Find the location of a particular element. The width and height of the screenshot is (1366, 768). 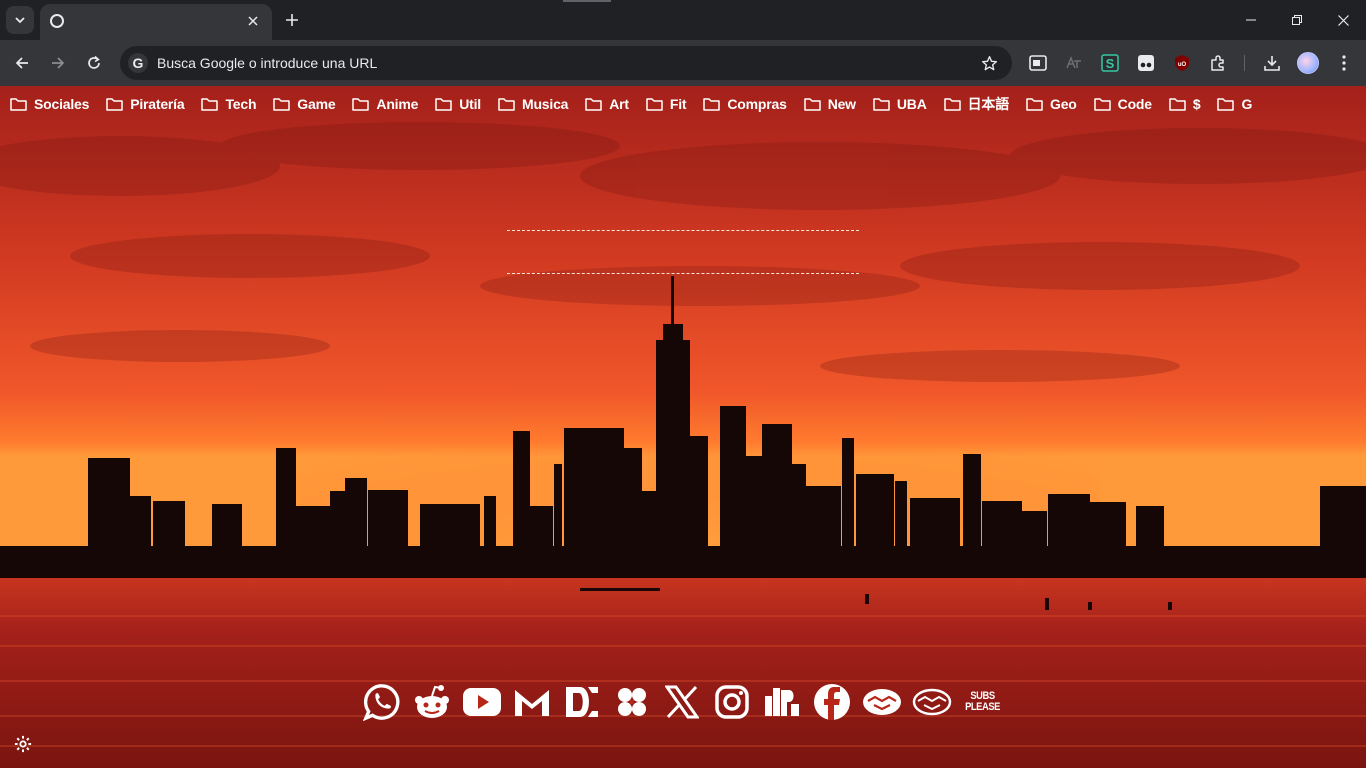

bookmark-folder-label: Anime is located at coordinates (397, 104).